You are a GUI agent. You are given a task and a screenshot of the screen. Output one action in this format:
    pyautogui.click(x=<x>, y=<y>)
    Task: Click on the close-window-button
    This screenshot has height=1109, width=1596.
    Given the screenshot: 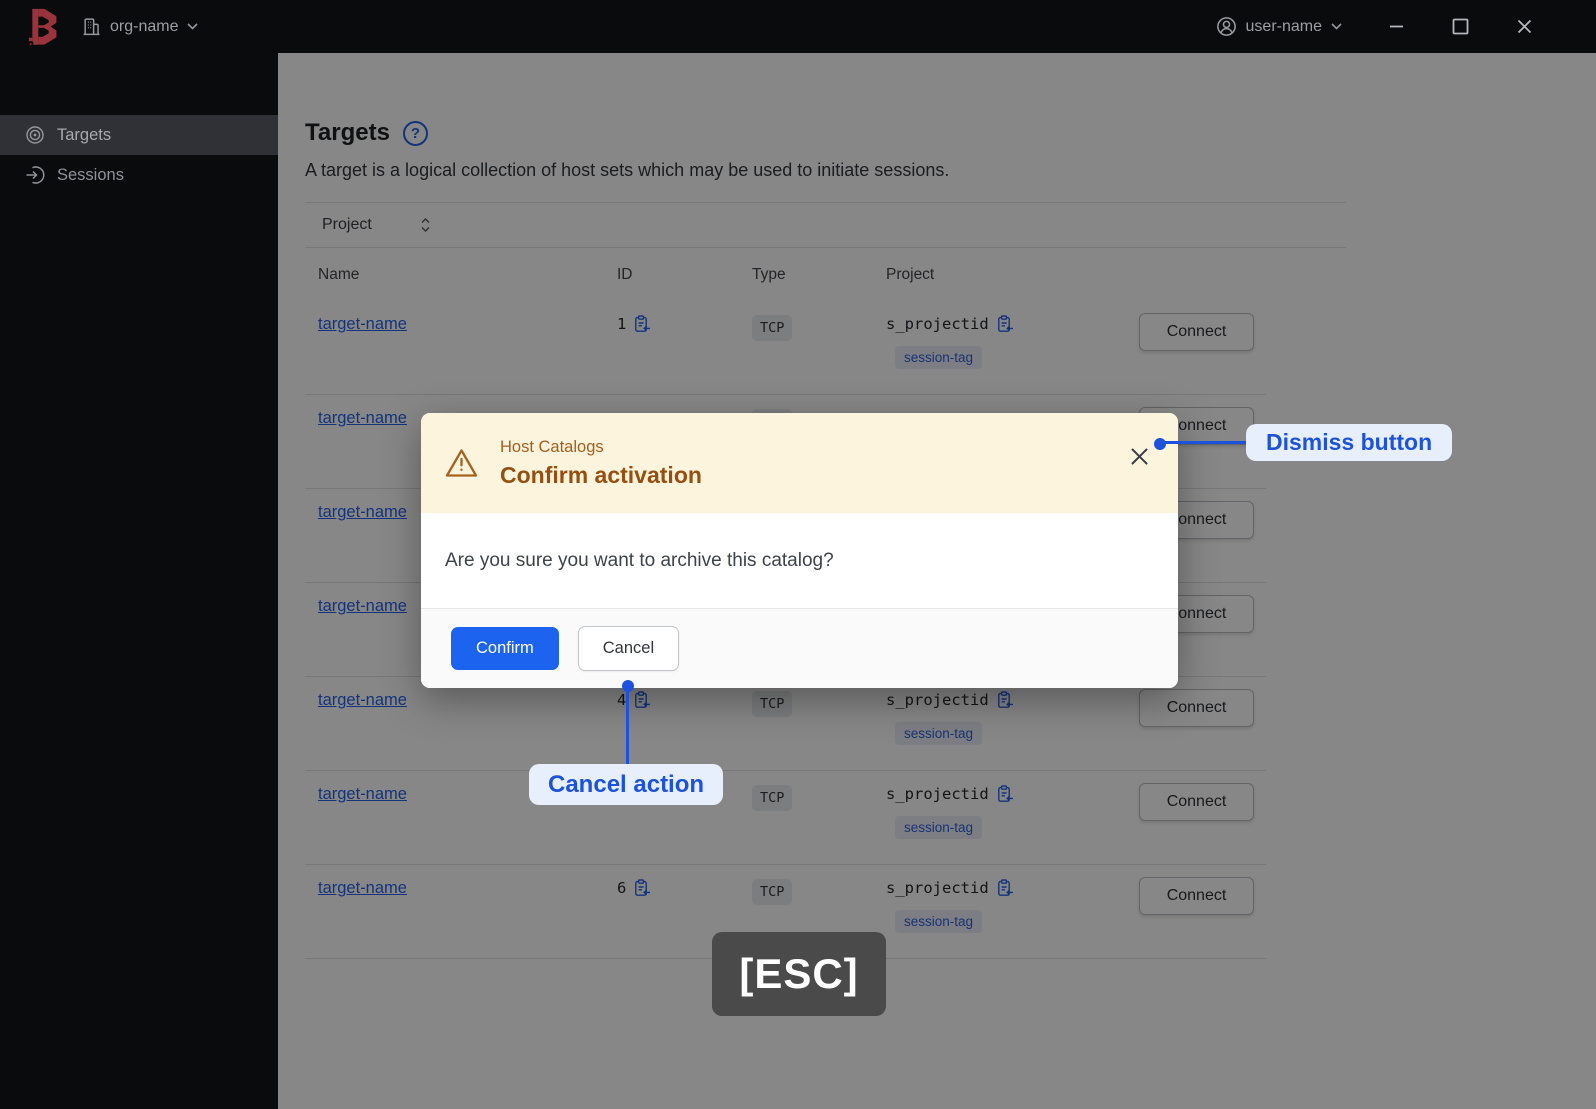 What is the action you would take?
    pyautogui.click(x=1524, y=27)
    